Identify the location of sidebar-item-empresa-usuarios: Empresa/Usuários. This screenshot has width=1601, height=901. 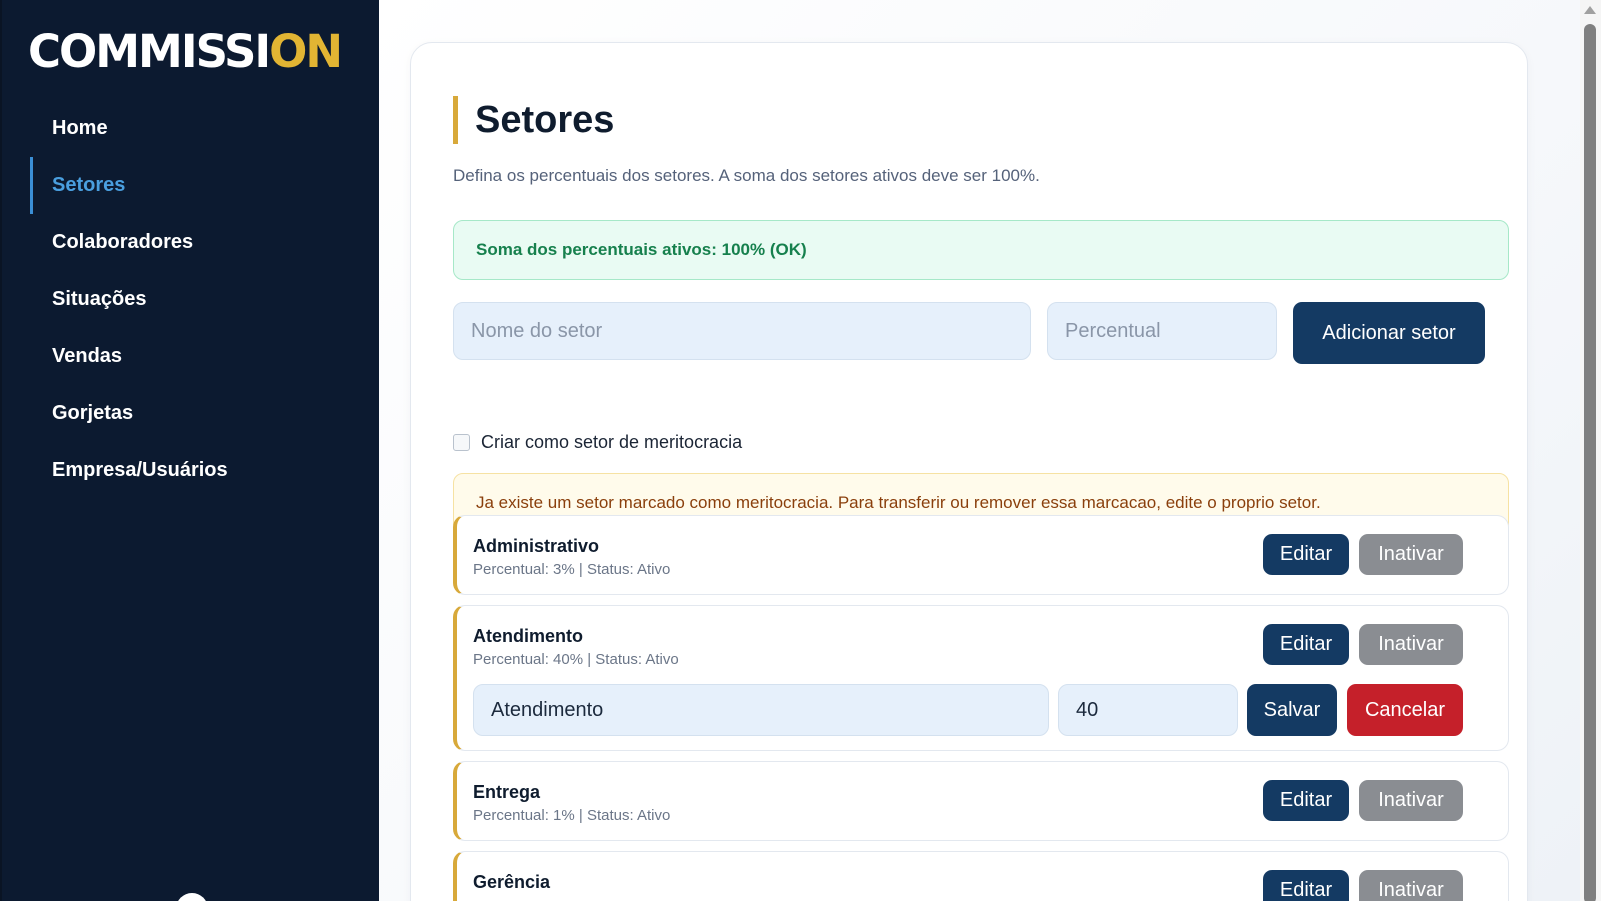
(195, 470).